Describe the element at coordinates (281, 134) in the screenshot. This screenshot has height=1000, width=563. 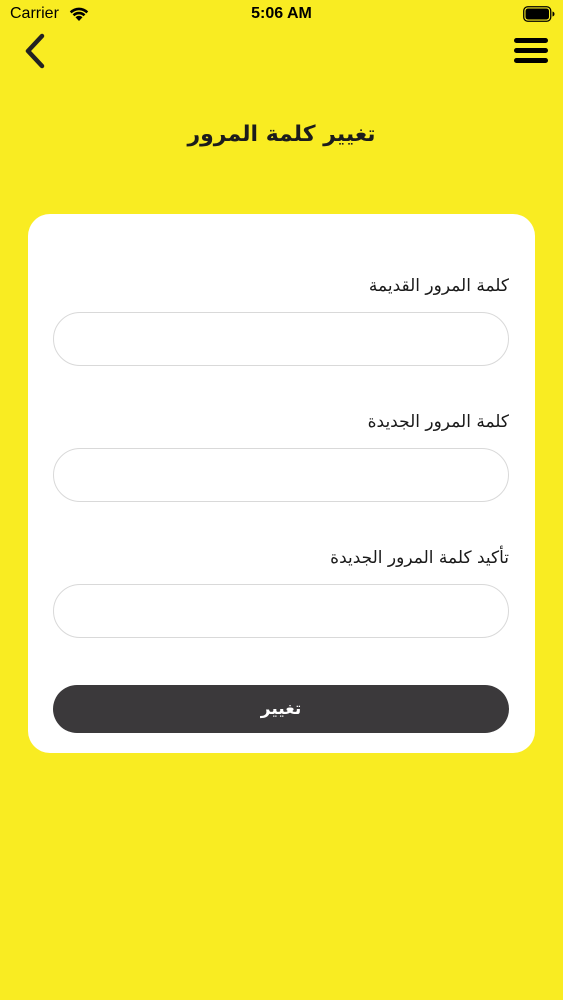
I see `page-title: تغيير كلمة المرور` at that location.